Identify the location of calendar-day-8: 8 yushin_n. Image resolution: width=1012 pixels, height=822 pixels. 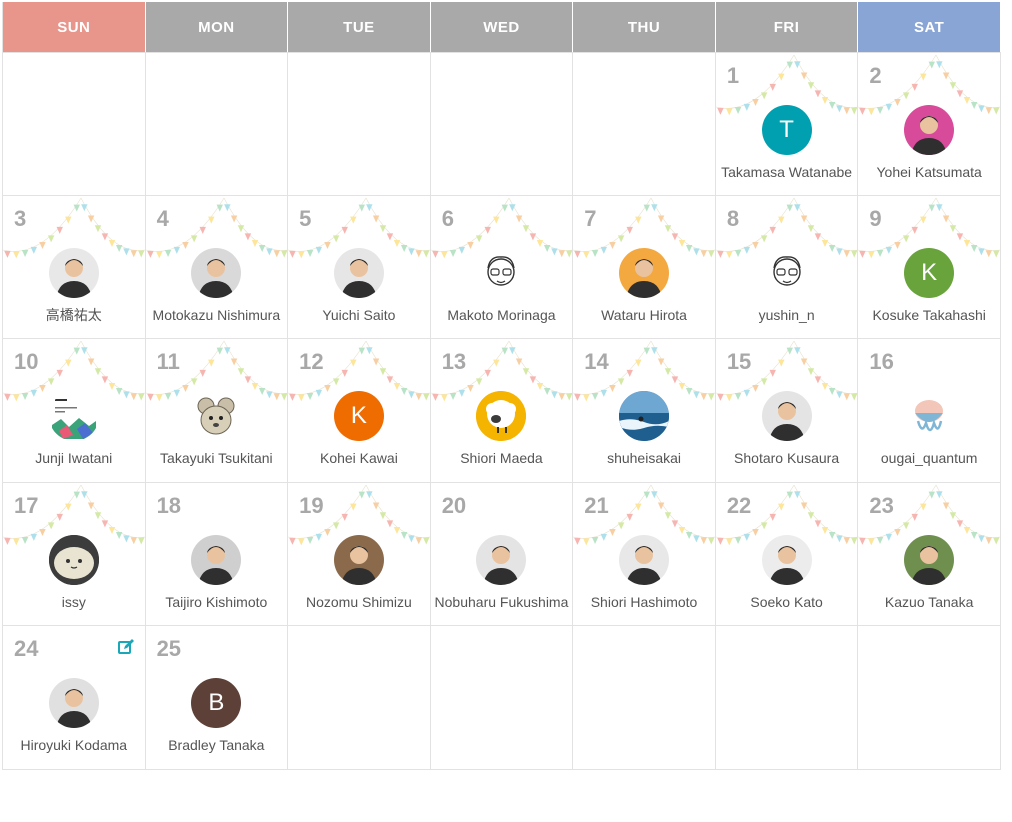
(787, 267).